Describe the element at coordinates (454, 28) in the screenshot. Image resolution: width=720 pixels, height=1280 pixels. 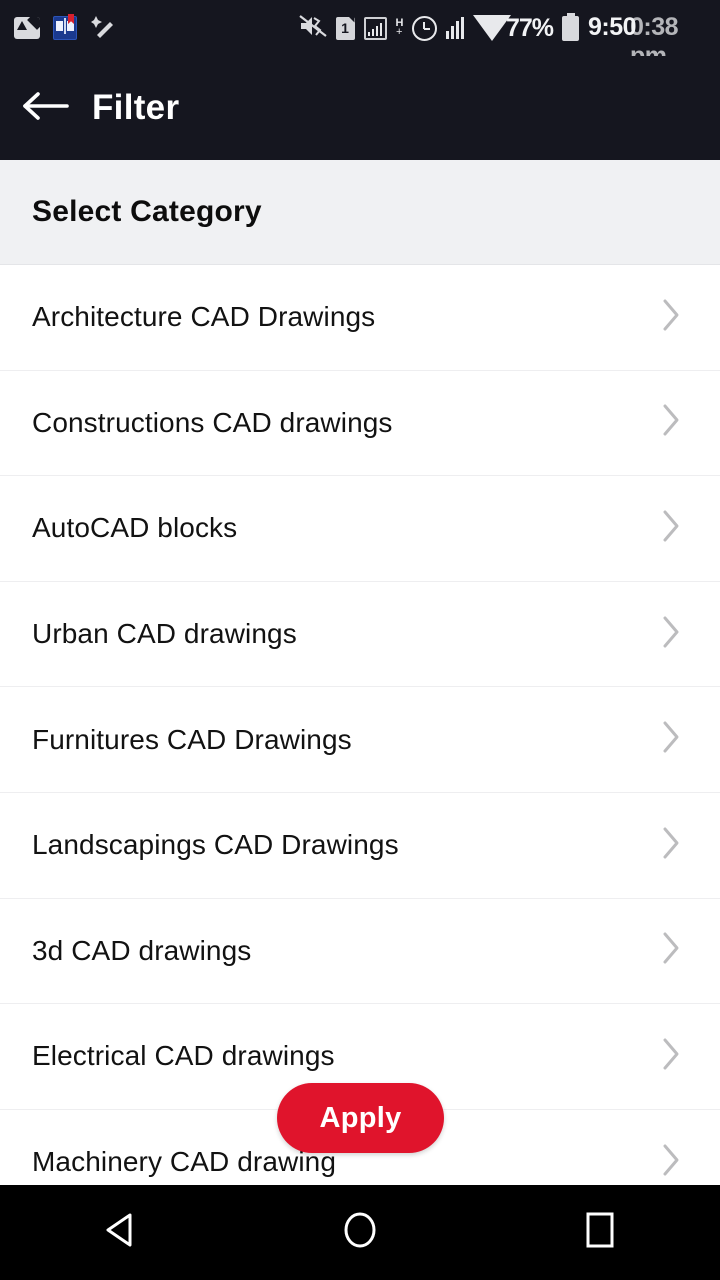
I see `cellular-bars-icon` at that location.